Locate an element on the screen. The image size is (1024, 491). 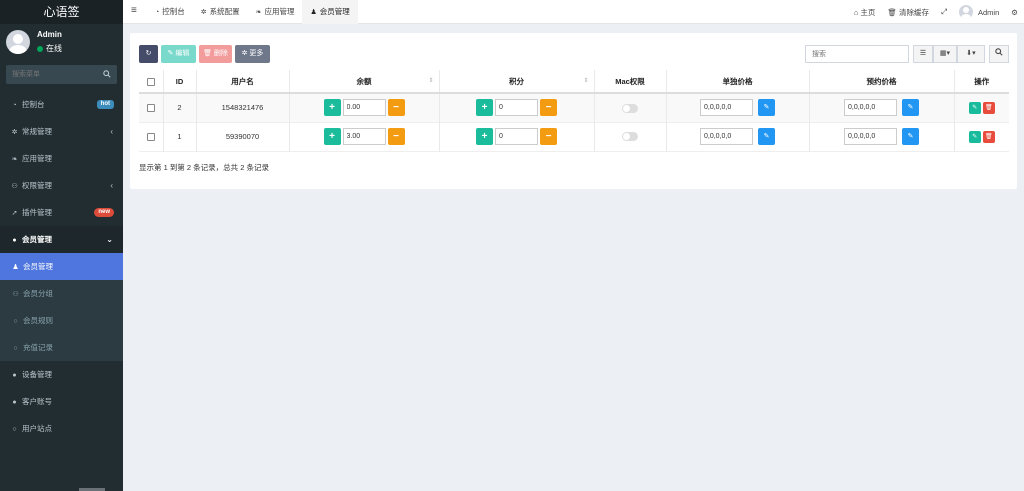
more-button: ✲ 更多 is located at coordinates (252, 54).